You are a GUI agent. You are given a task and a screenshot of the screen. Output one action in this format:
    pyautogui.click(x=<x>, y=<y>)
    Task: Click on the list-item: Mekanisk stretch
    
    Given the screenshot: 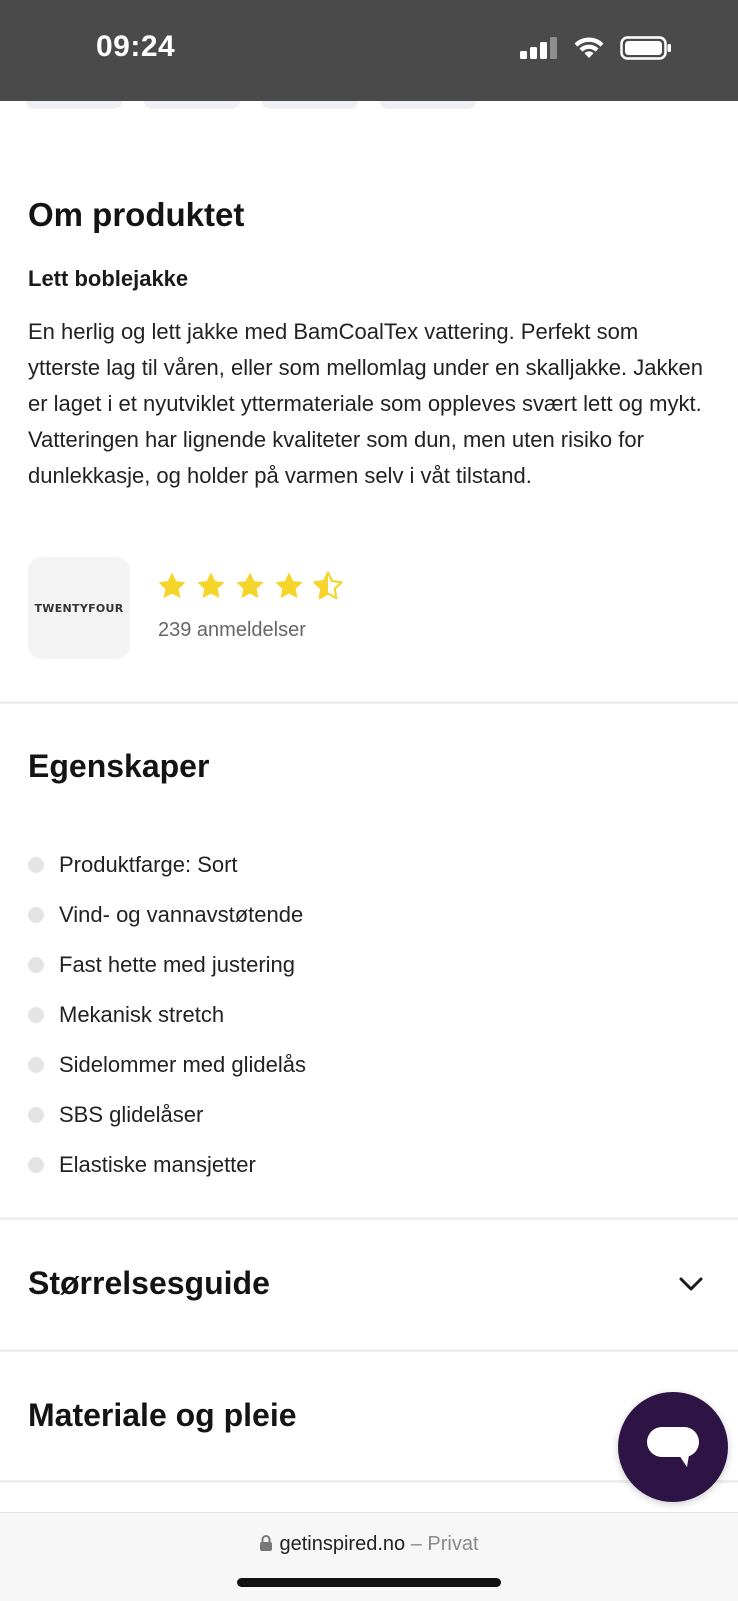 What is the action you would take?
    pyautogui.click(x=167, y=1015)
    